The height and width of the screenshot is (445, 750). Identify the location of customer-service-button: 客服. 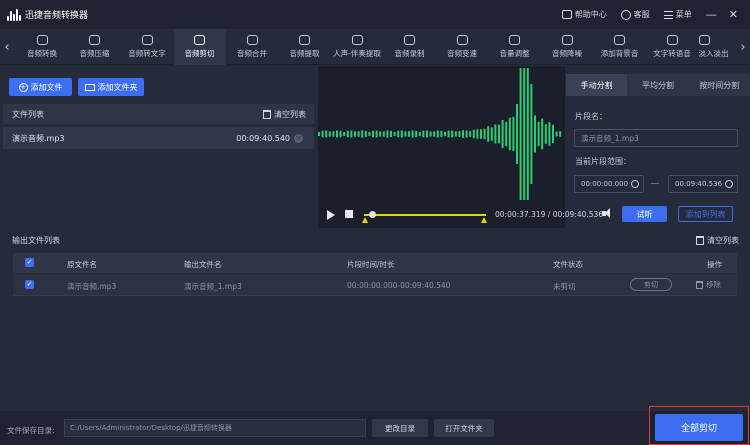
(635, 14).